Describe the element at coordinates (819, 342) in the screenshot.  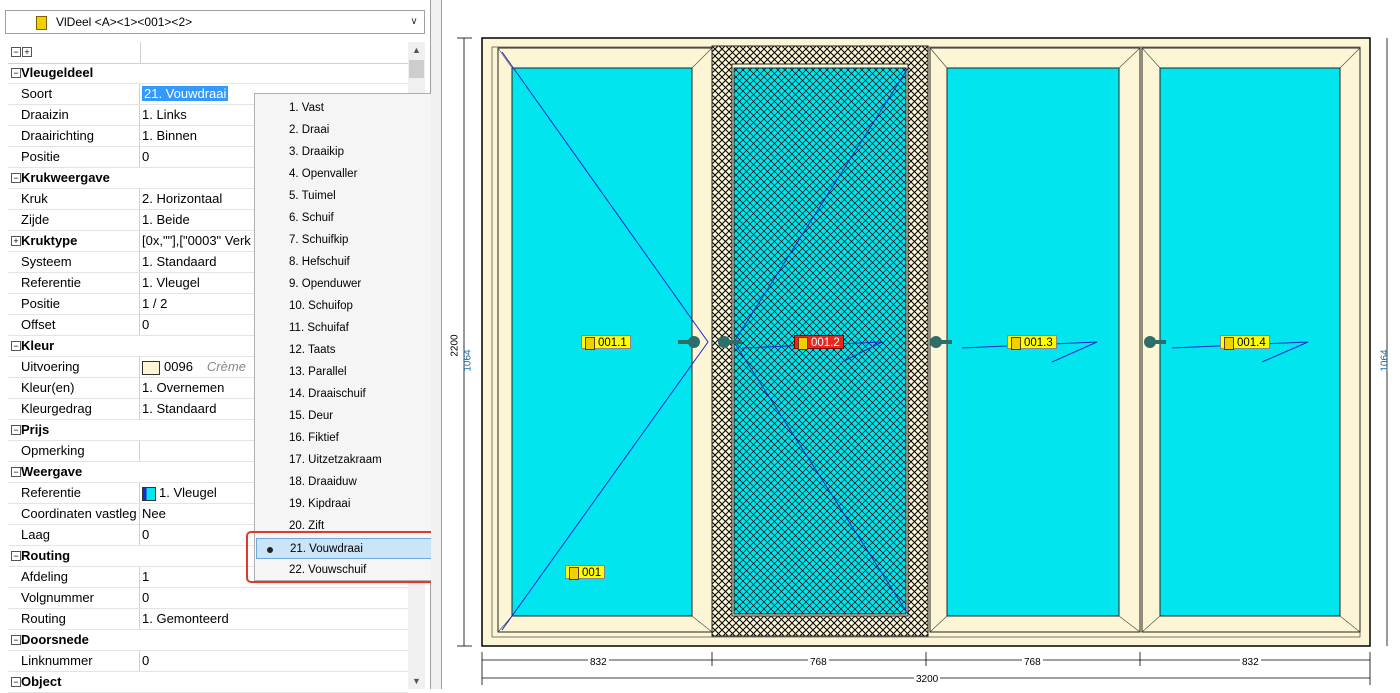
I see `panel-label-2: 001.2` at that location.